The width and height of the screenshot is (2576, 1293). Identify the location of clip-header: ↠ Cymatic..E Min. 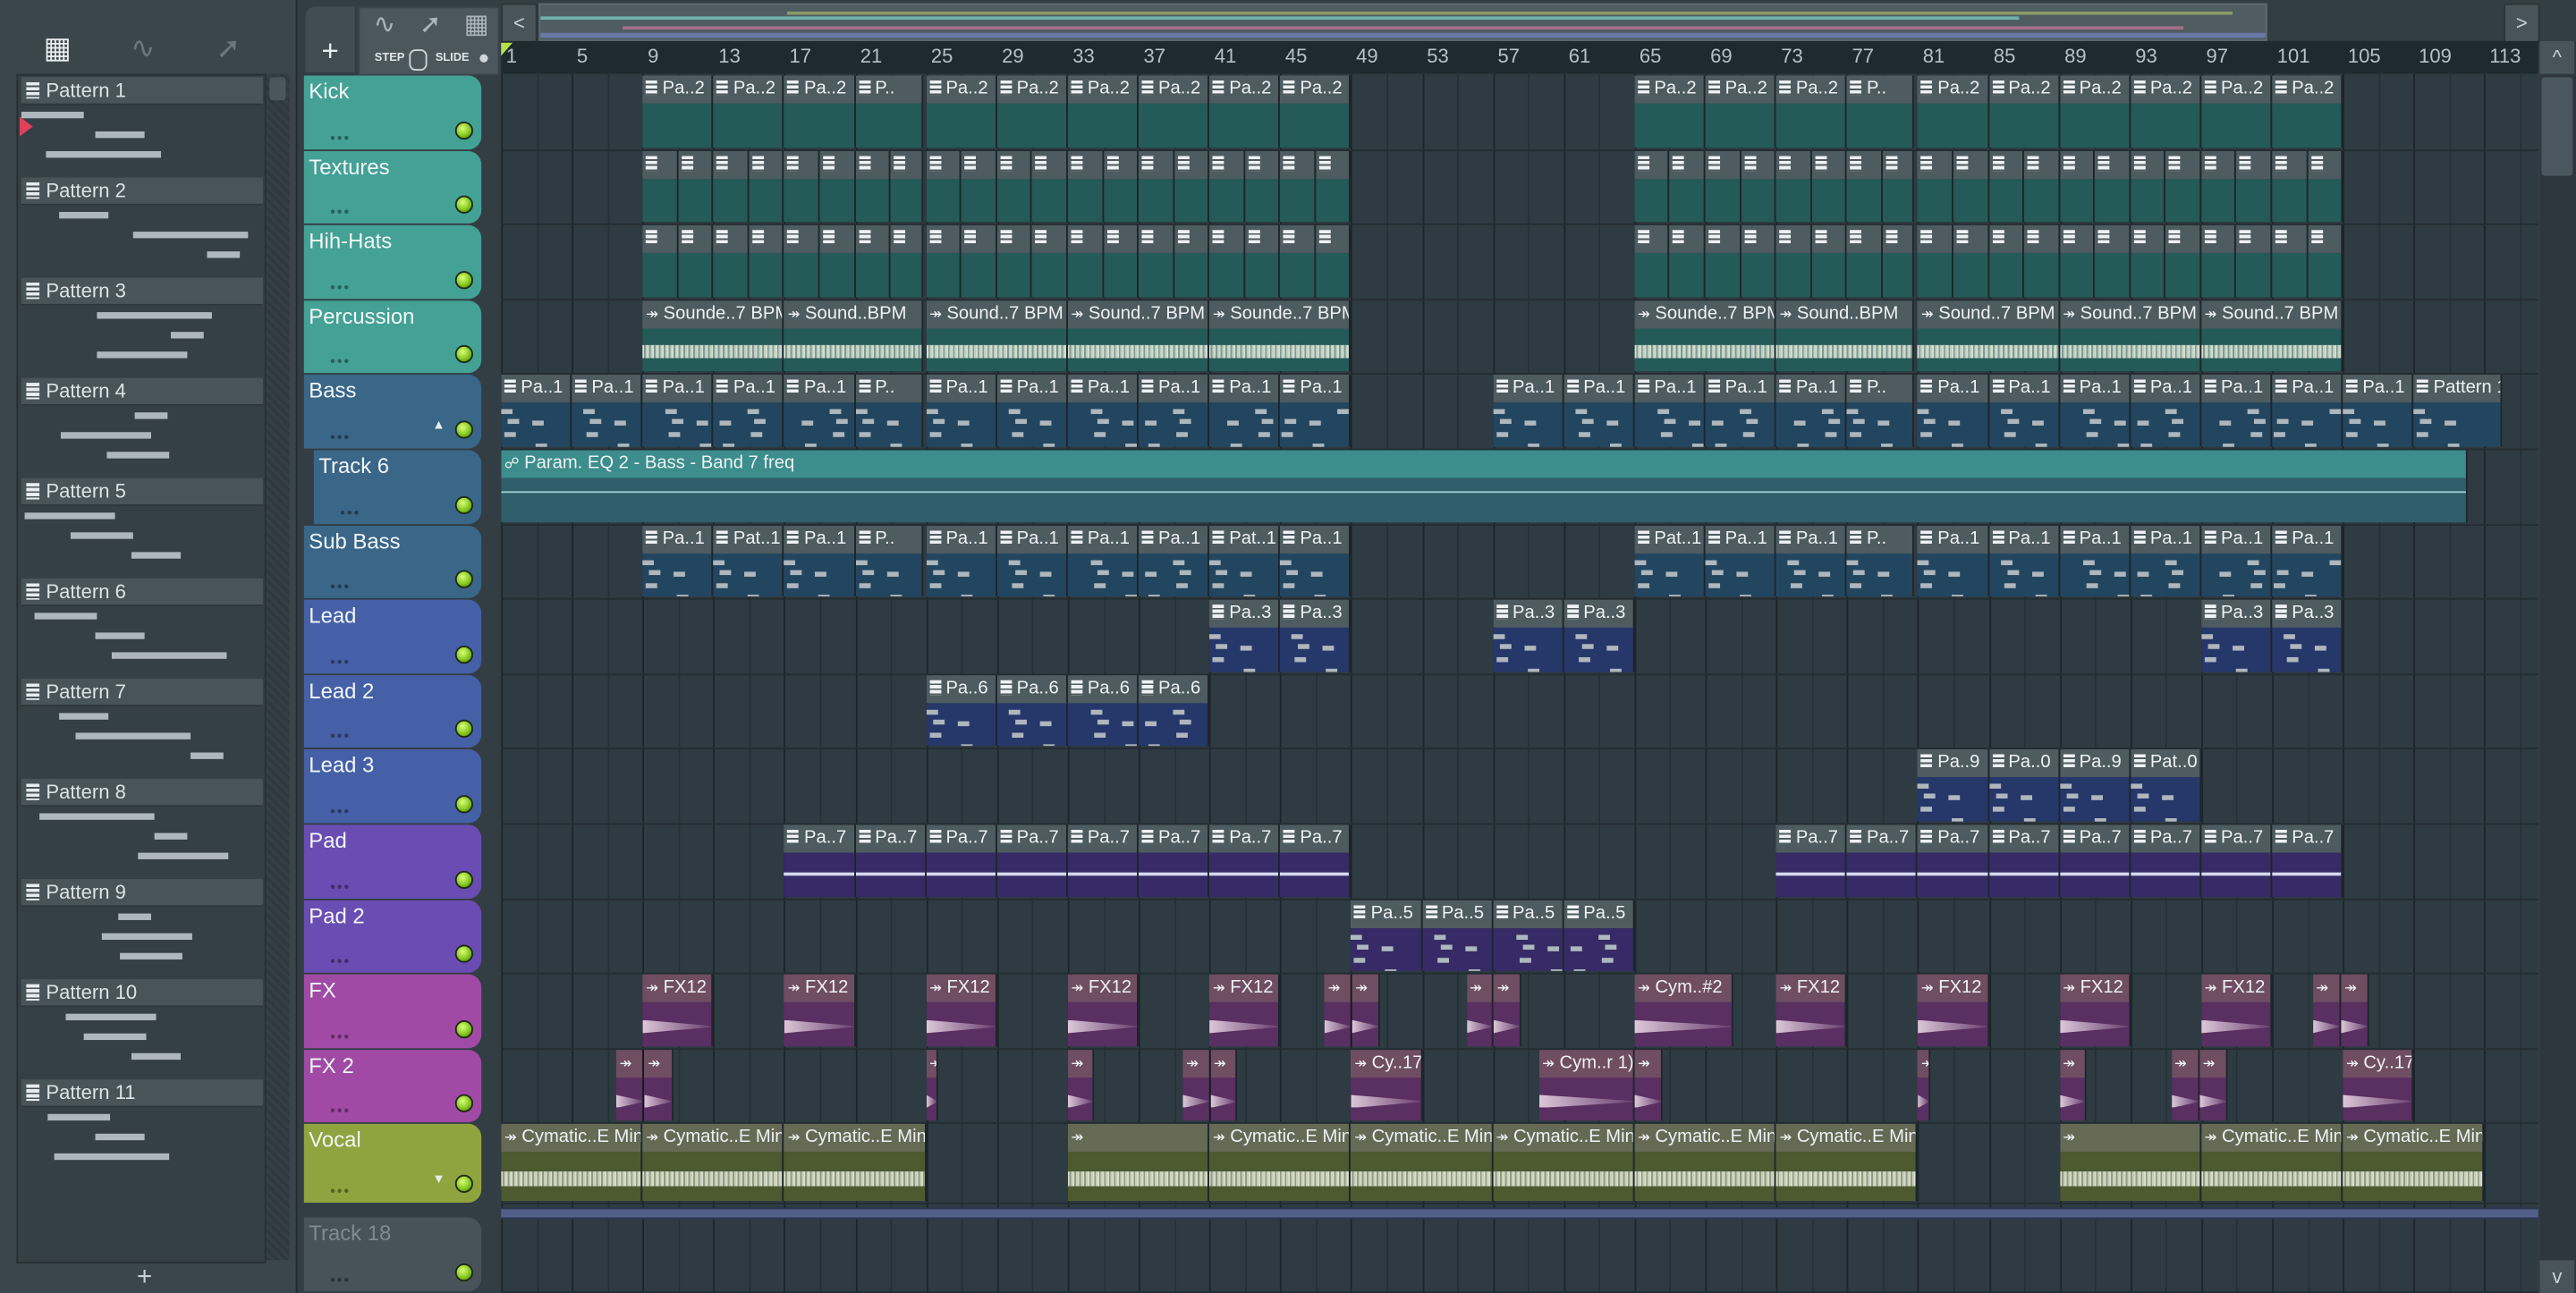
(1421, 1139).